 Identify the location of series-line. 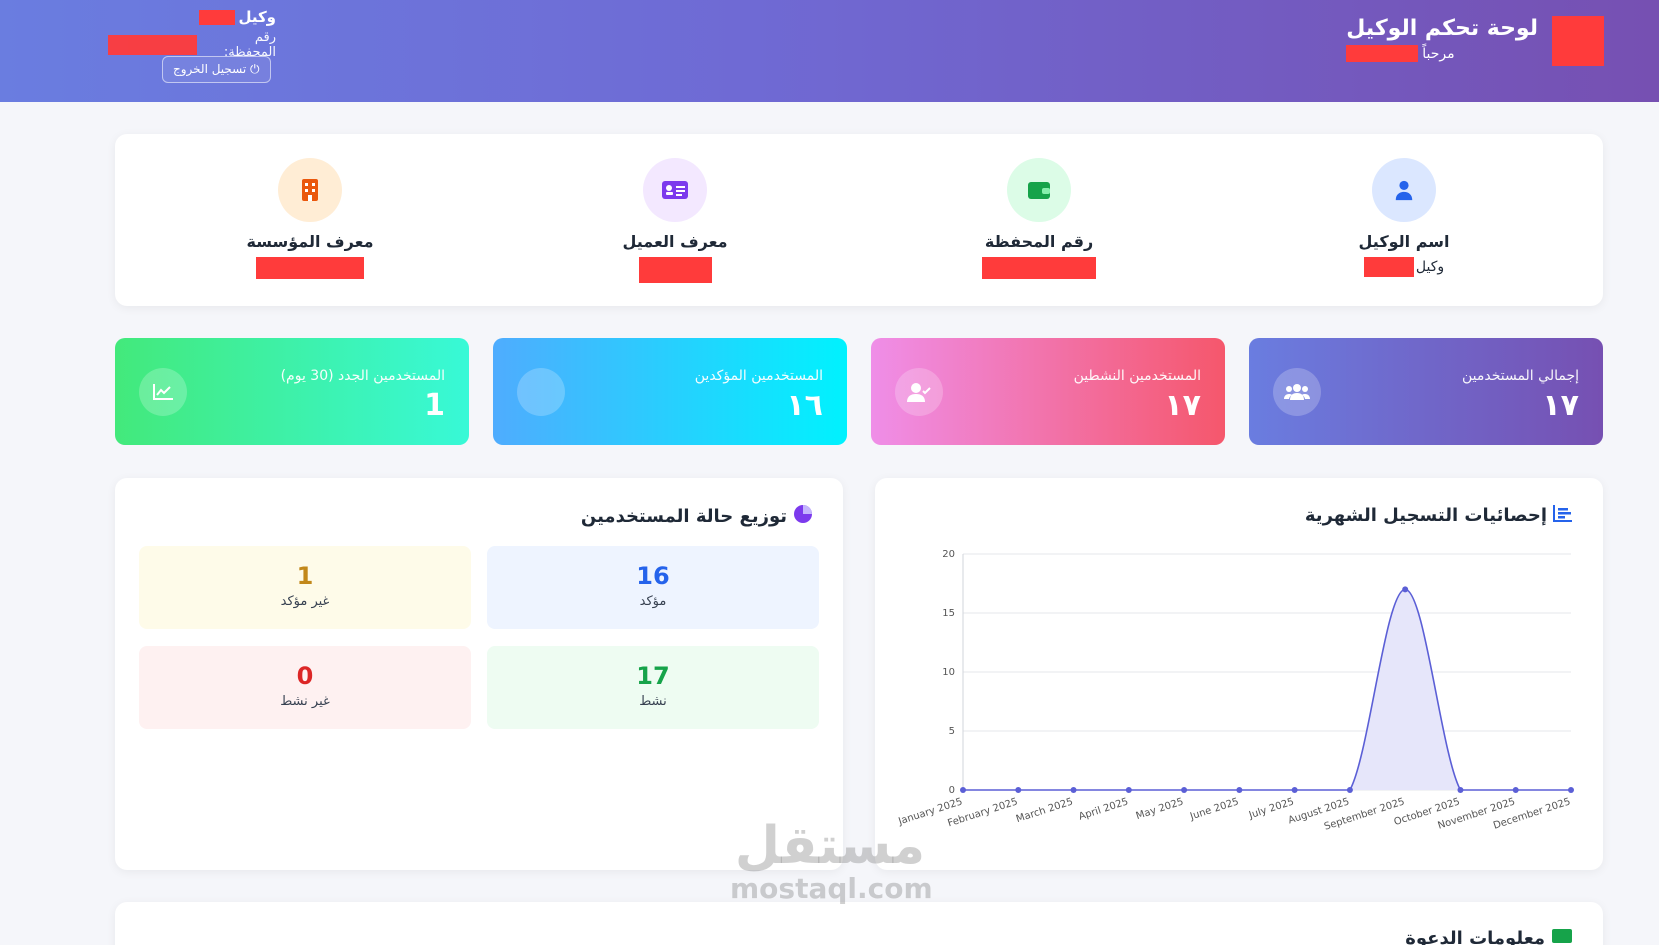
(1266, 689).